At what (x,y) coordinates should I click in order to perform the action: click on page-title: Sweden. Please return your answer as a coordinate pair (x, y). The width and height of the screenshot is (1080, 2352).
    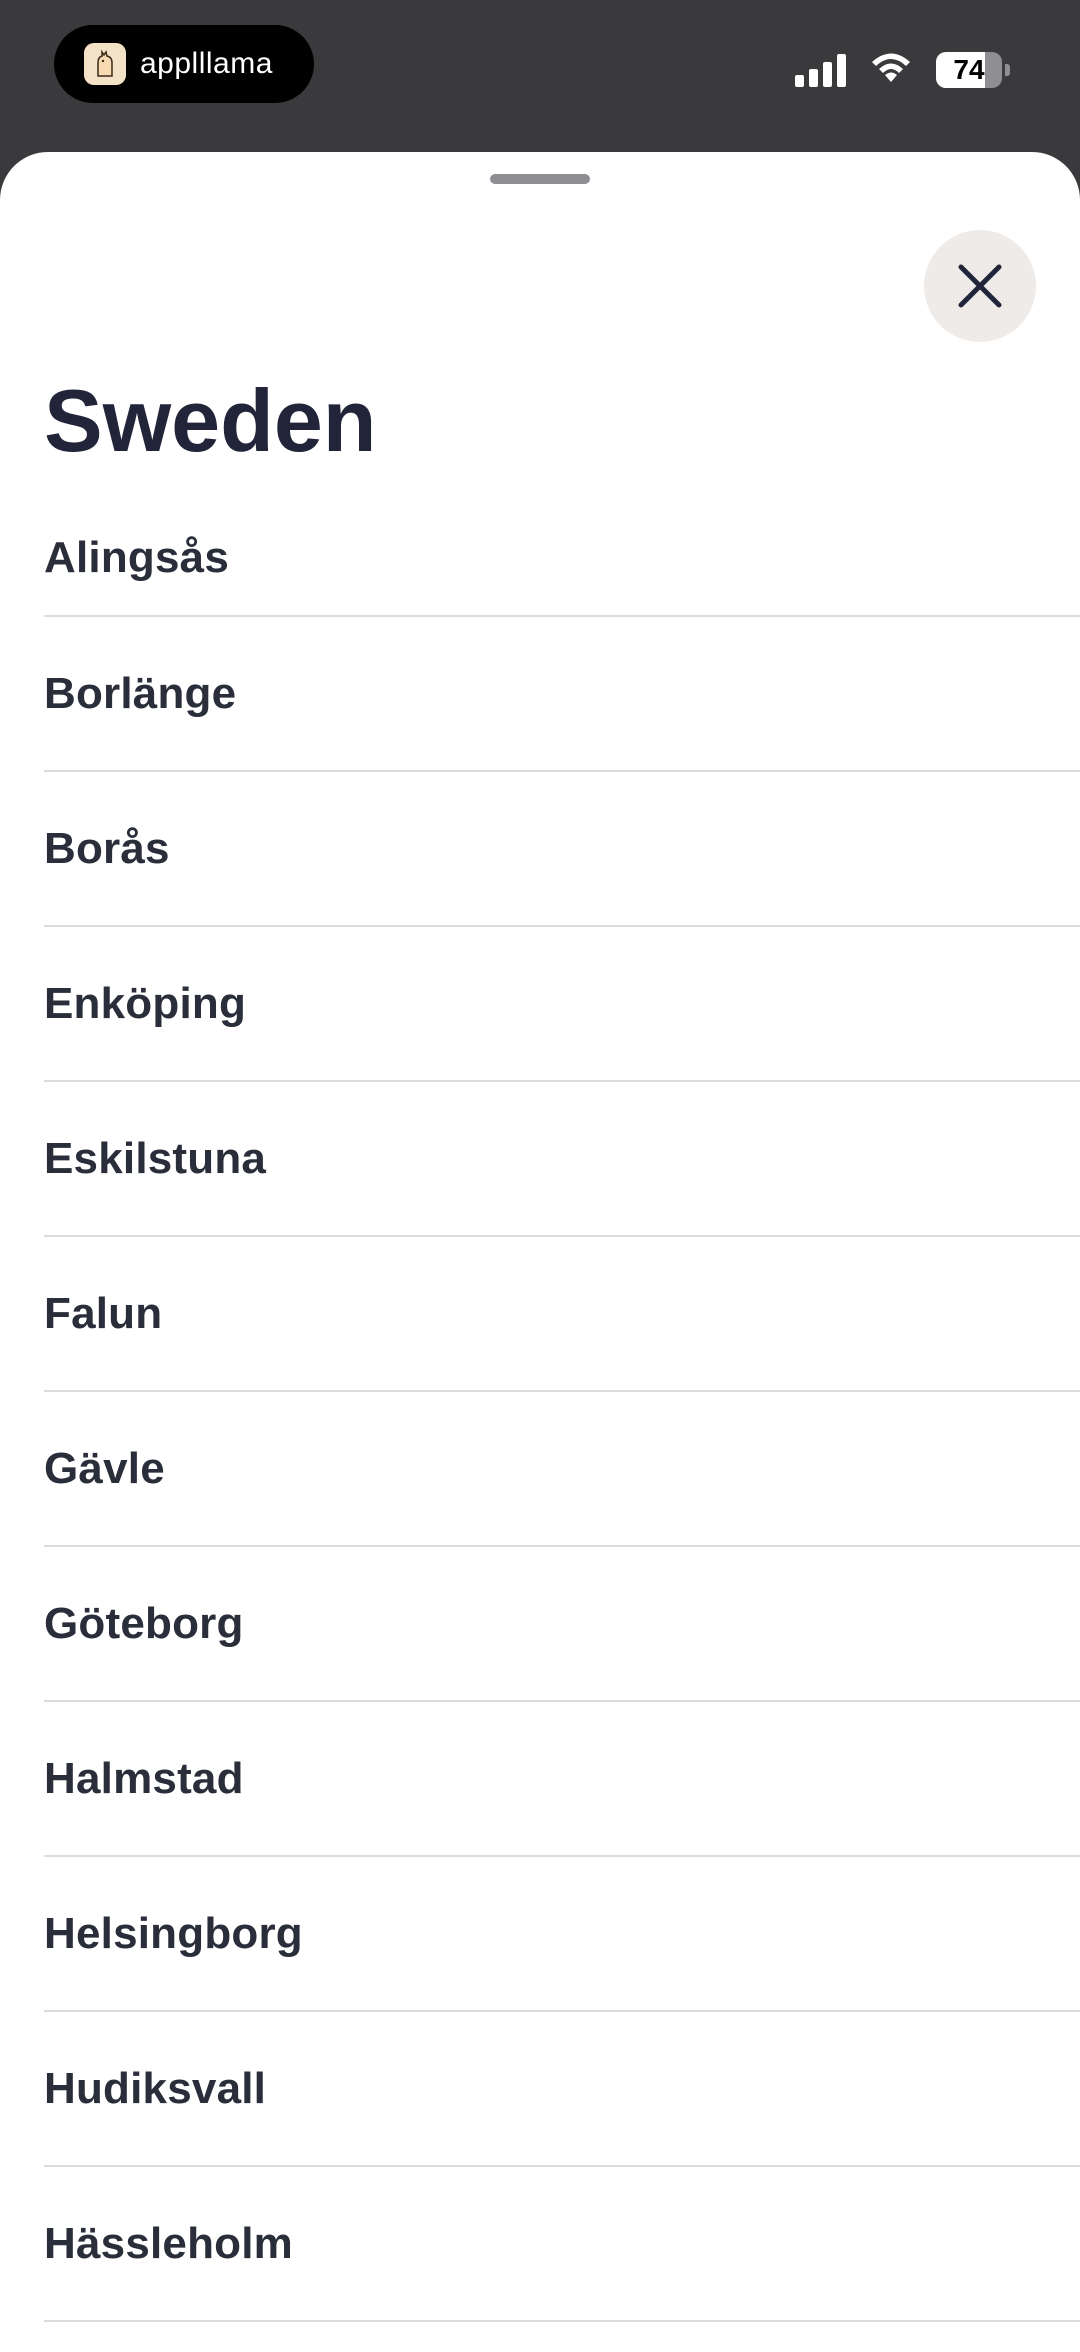
    Looking at the image, I should click on (210, 420).